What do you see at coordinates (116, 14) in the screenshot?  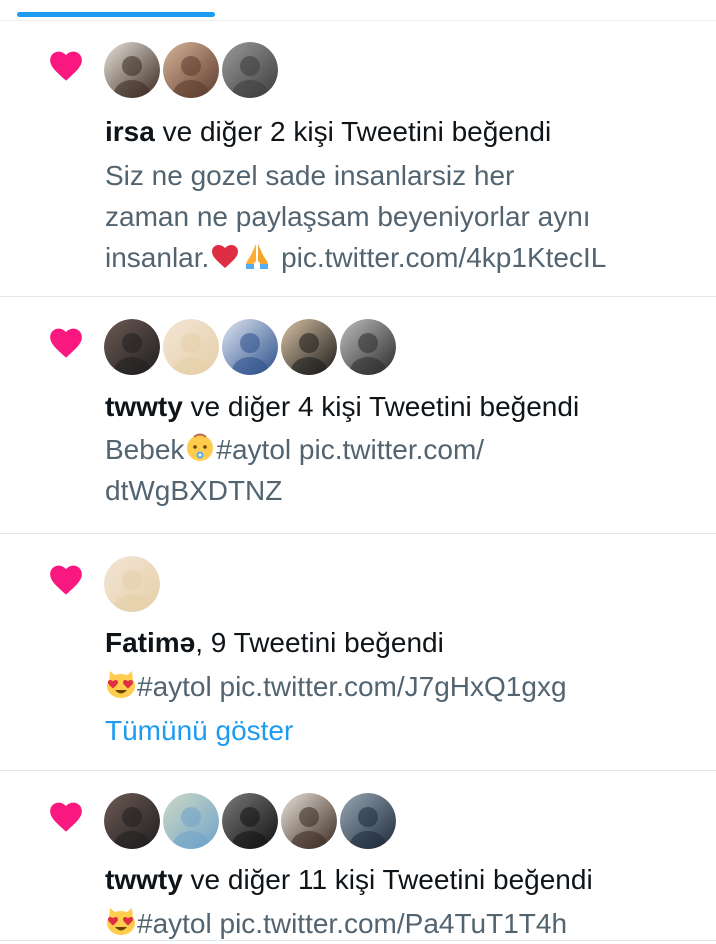 I see `active-tab-indicator` at bounding box center [116, 14].